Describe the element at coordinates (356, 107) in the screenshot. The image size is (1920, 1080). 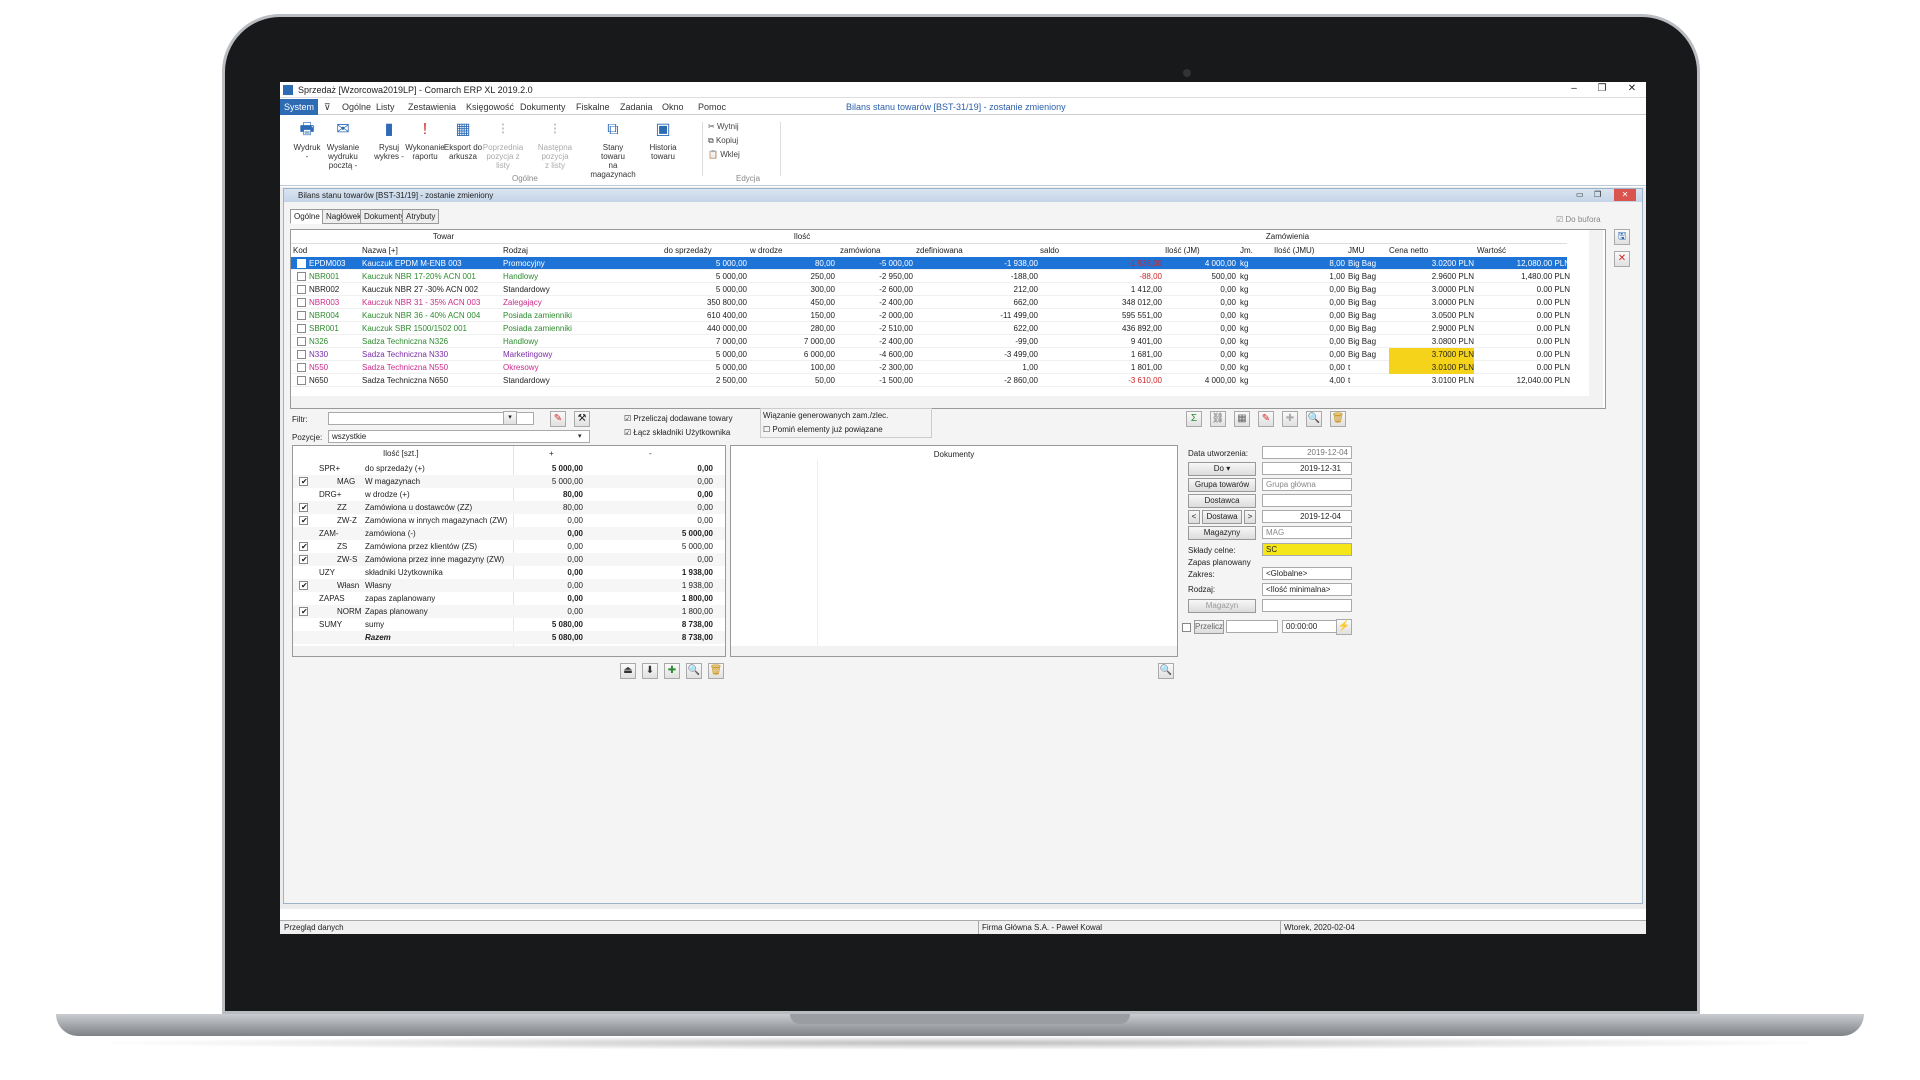
I see `menu-item-0: Ogólne` at that location.